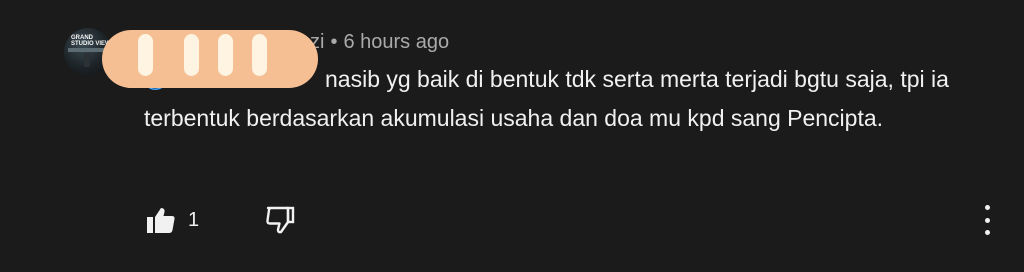 The width and height of the screenshot is (1024, 272). I want to click on comment-timestamp: 6 hours ago, so click(396, 42).